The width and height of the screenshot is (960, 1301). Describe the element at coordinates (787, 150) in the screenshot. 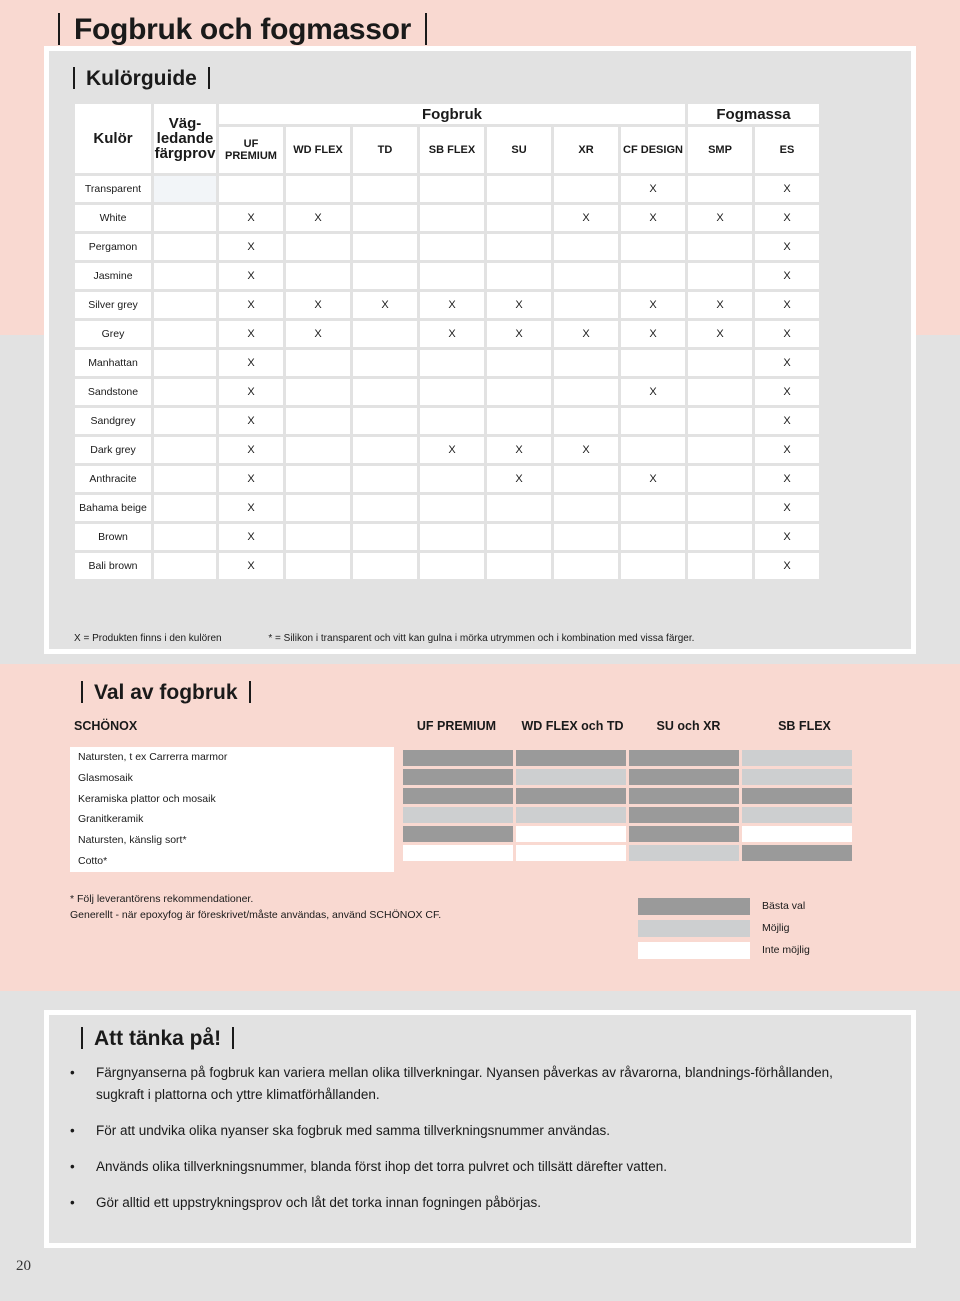

I see `col-header-es: ES` at that location.